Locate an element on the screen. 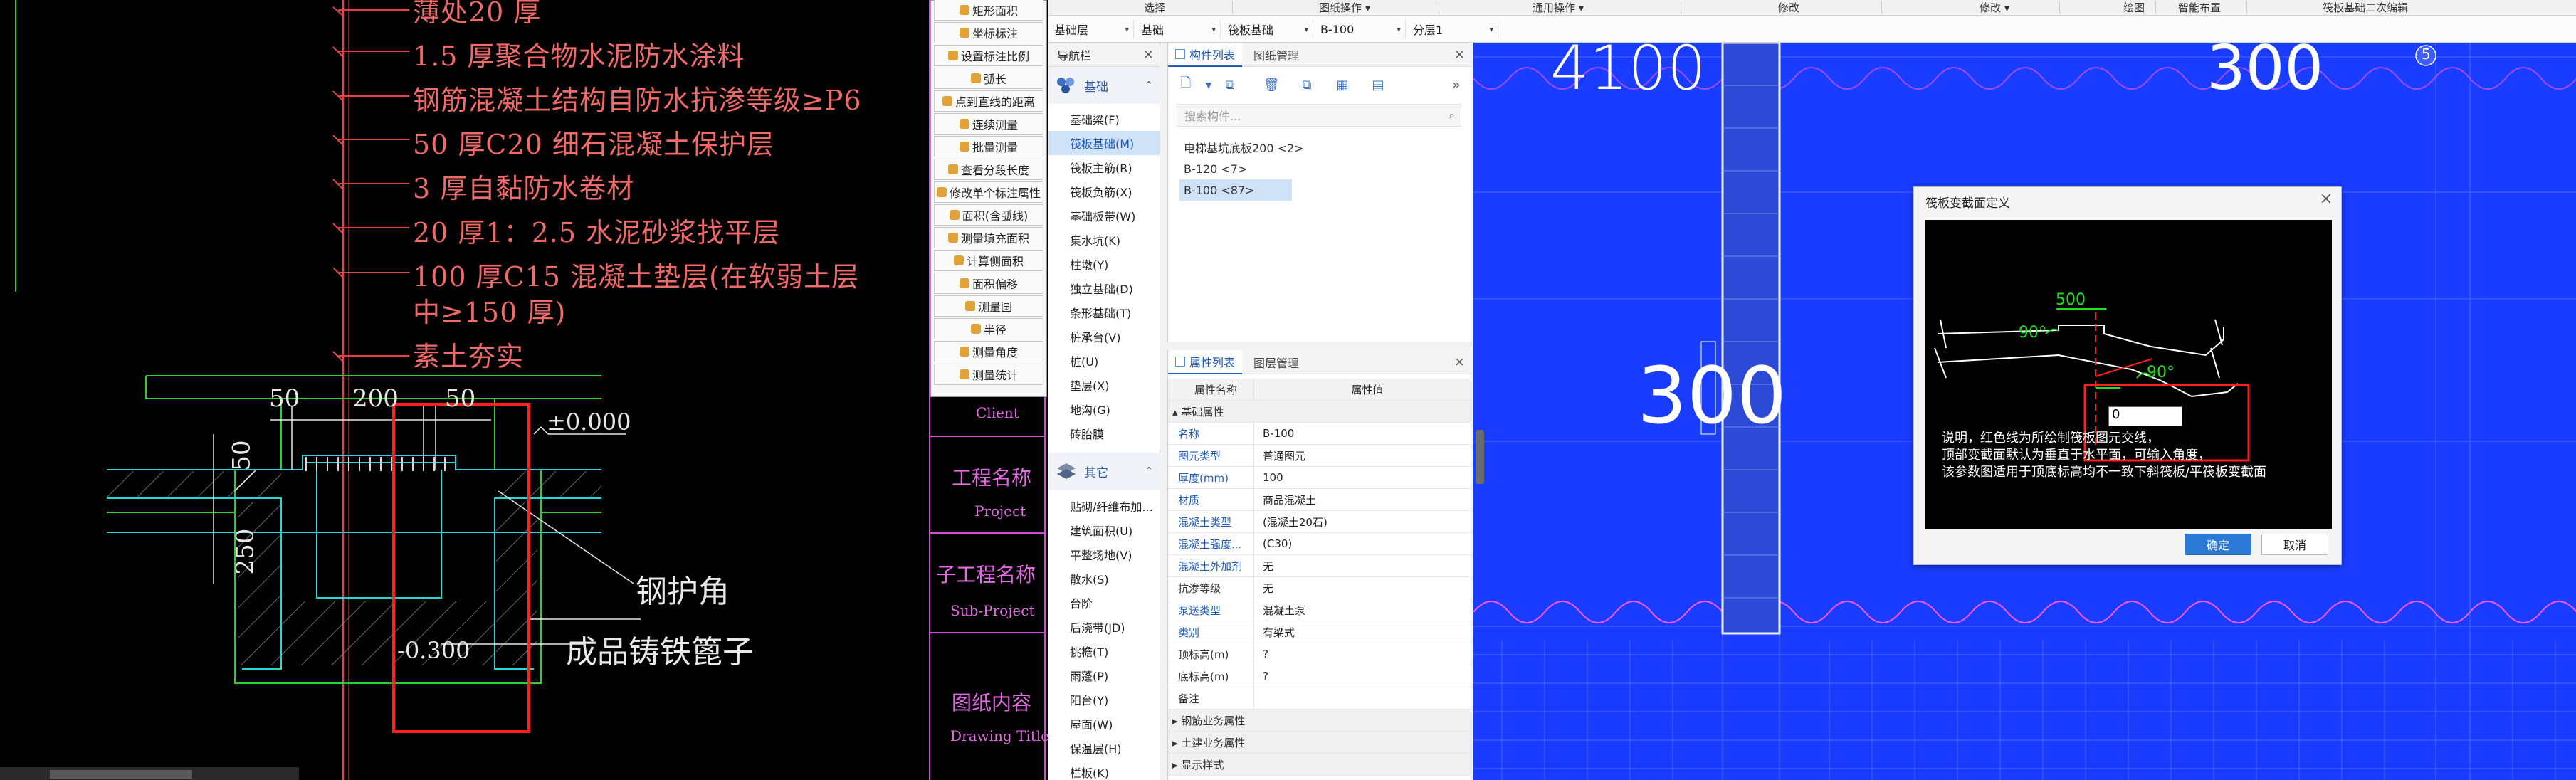 The image size is (2576, 780). ribbon-group-modify-2: 修改 ▾ is located at coordinates (1995, 7).